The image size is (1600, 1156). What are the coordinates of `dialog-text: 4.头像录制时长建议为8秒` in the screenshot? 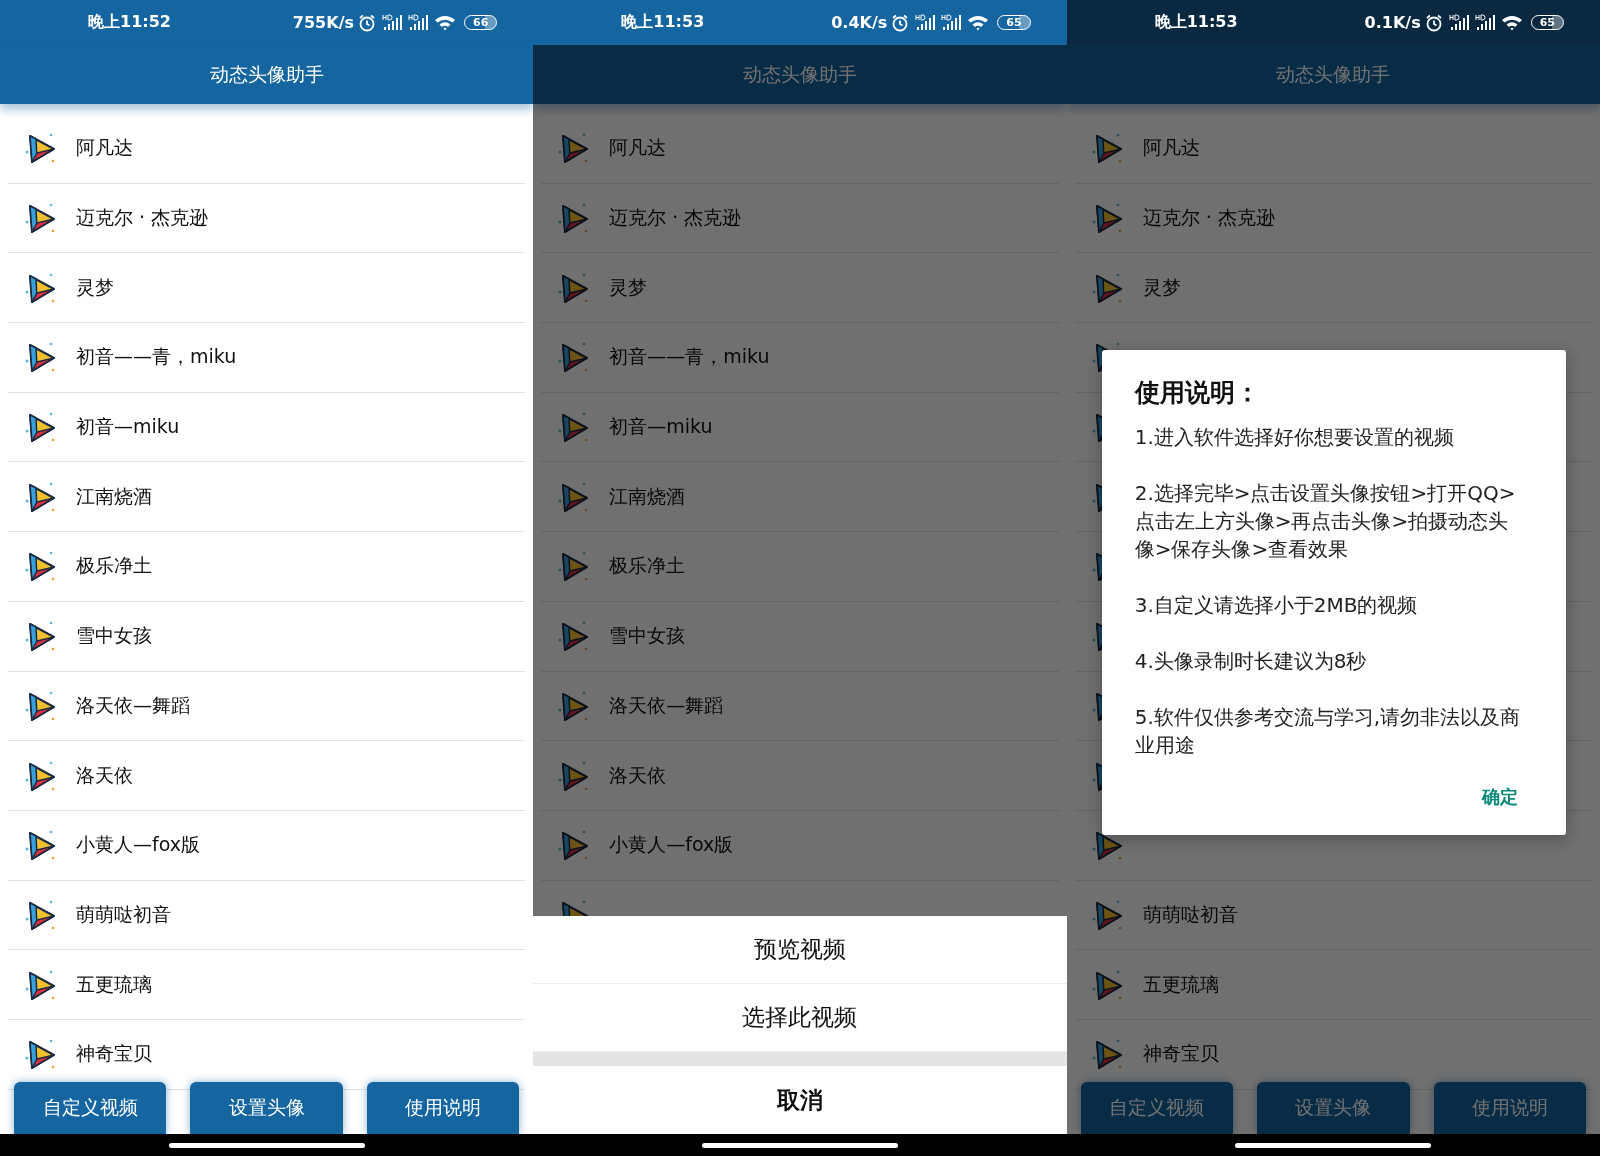 It's located at (1251, 661).